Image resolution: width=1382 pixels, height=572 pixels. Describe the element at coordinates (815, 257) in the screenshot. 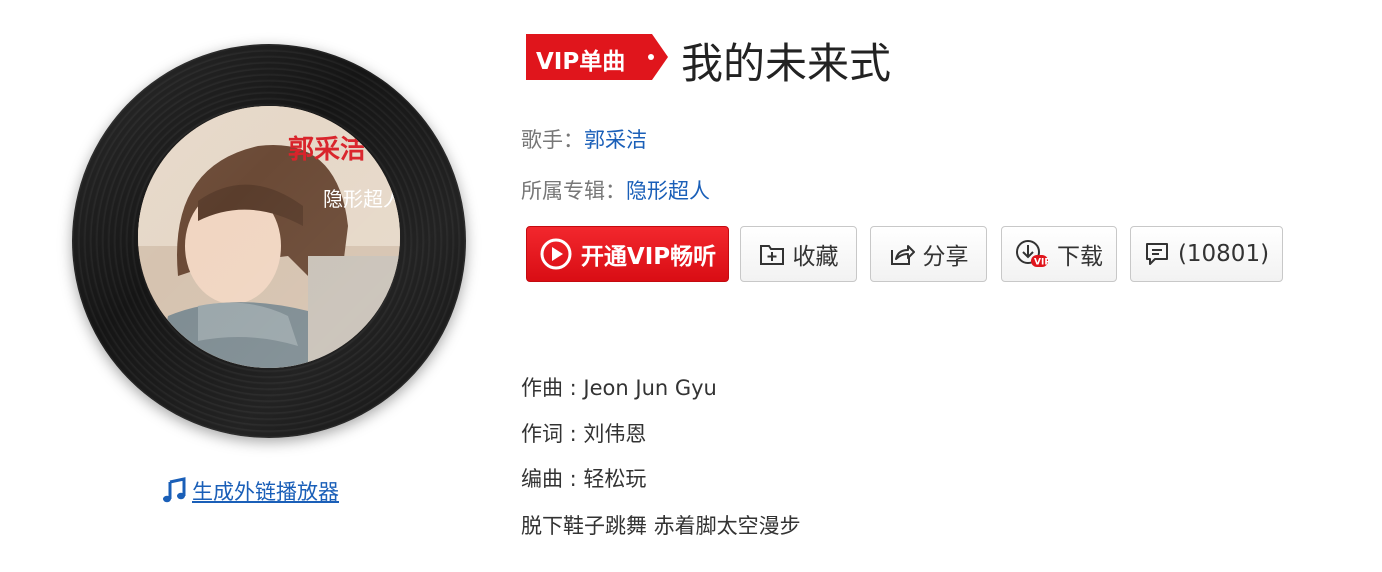

I see `favorite-label: 收藏` at that location.